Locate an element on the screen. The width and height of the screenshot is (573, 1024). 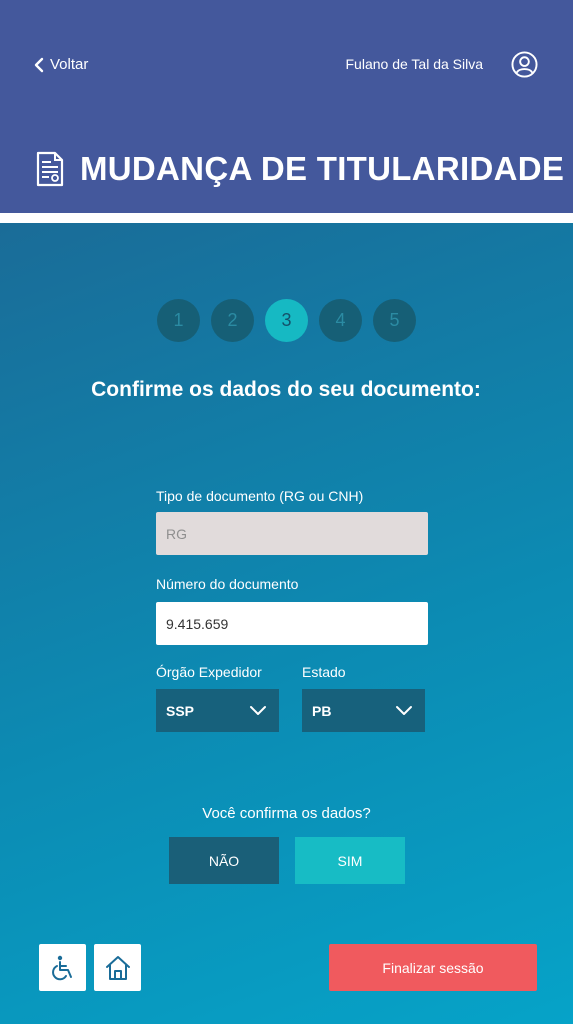
issuer-value: SSP is located at coordinates (180, 710).